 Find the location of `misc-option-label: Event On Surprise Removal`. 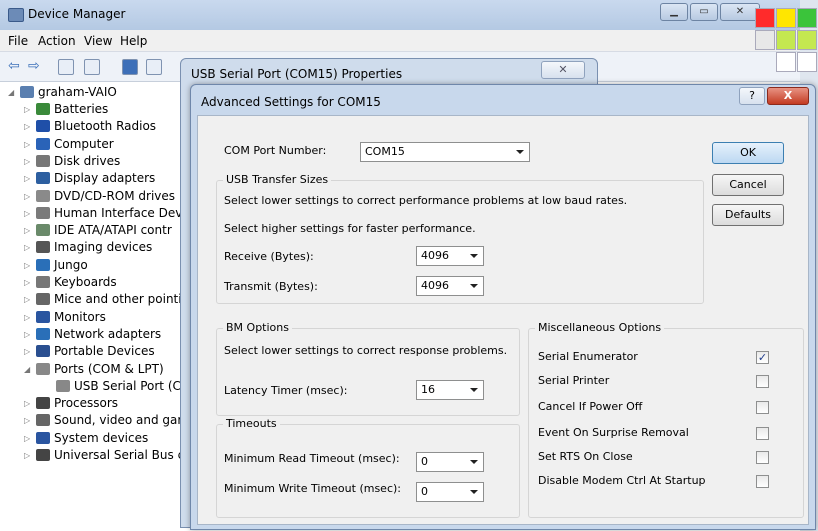

misc-option-label: Event On Surprise Removal is located at coordinates (613, 432).